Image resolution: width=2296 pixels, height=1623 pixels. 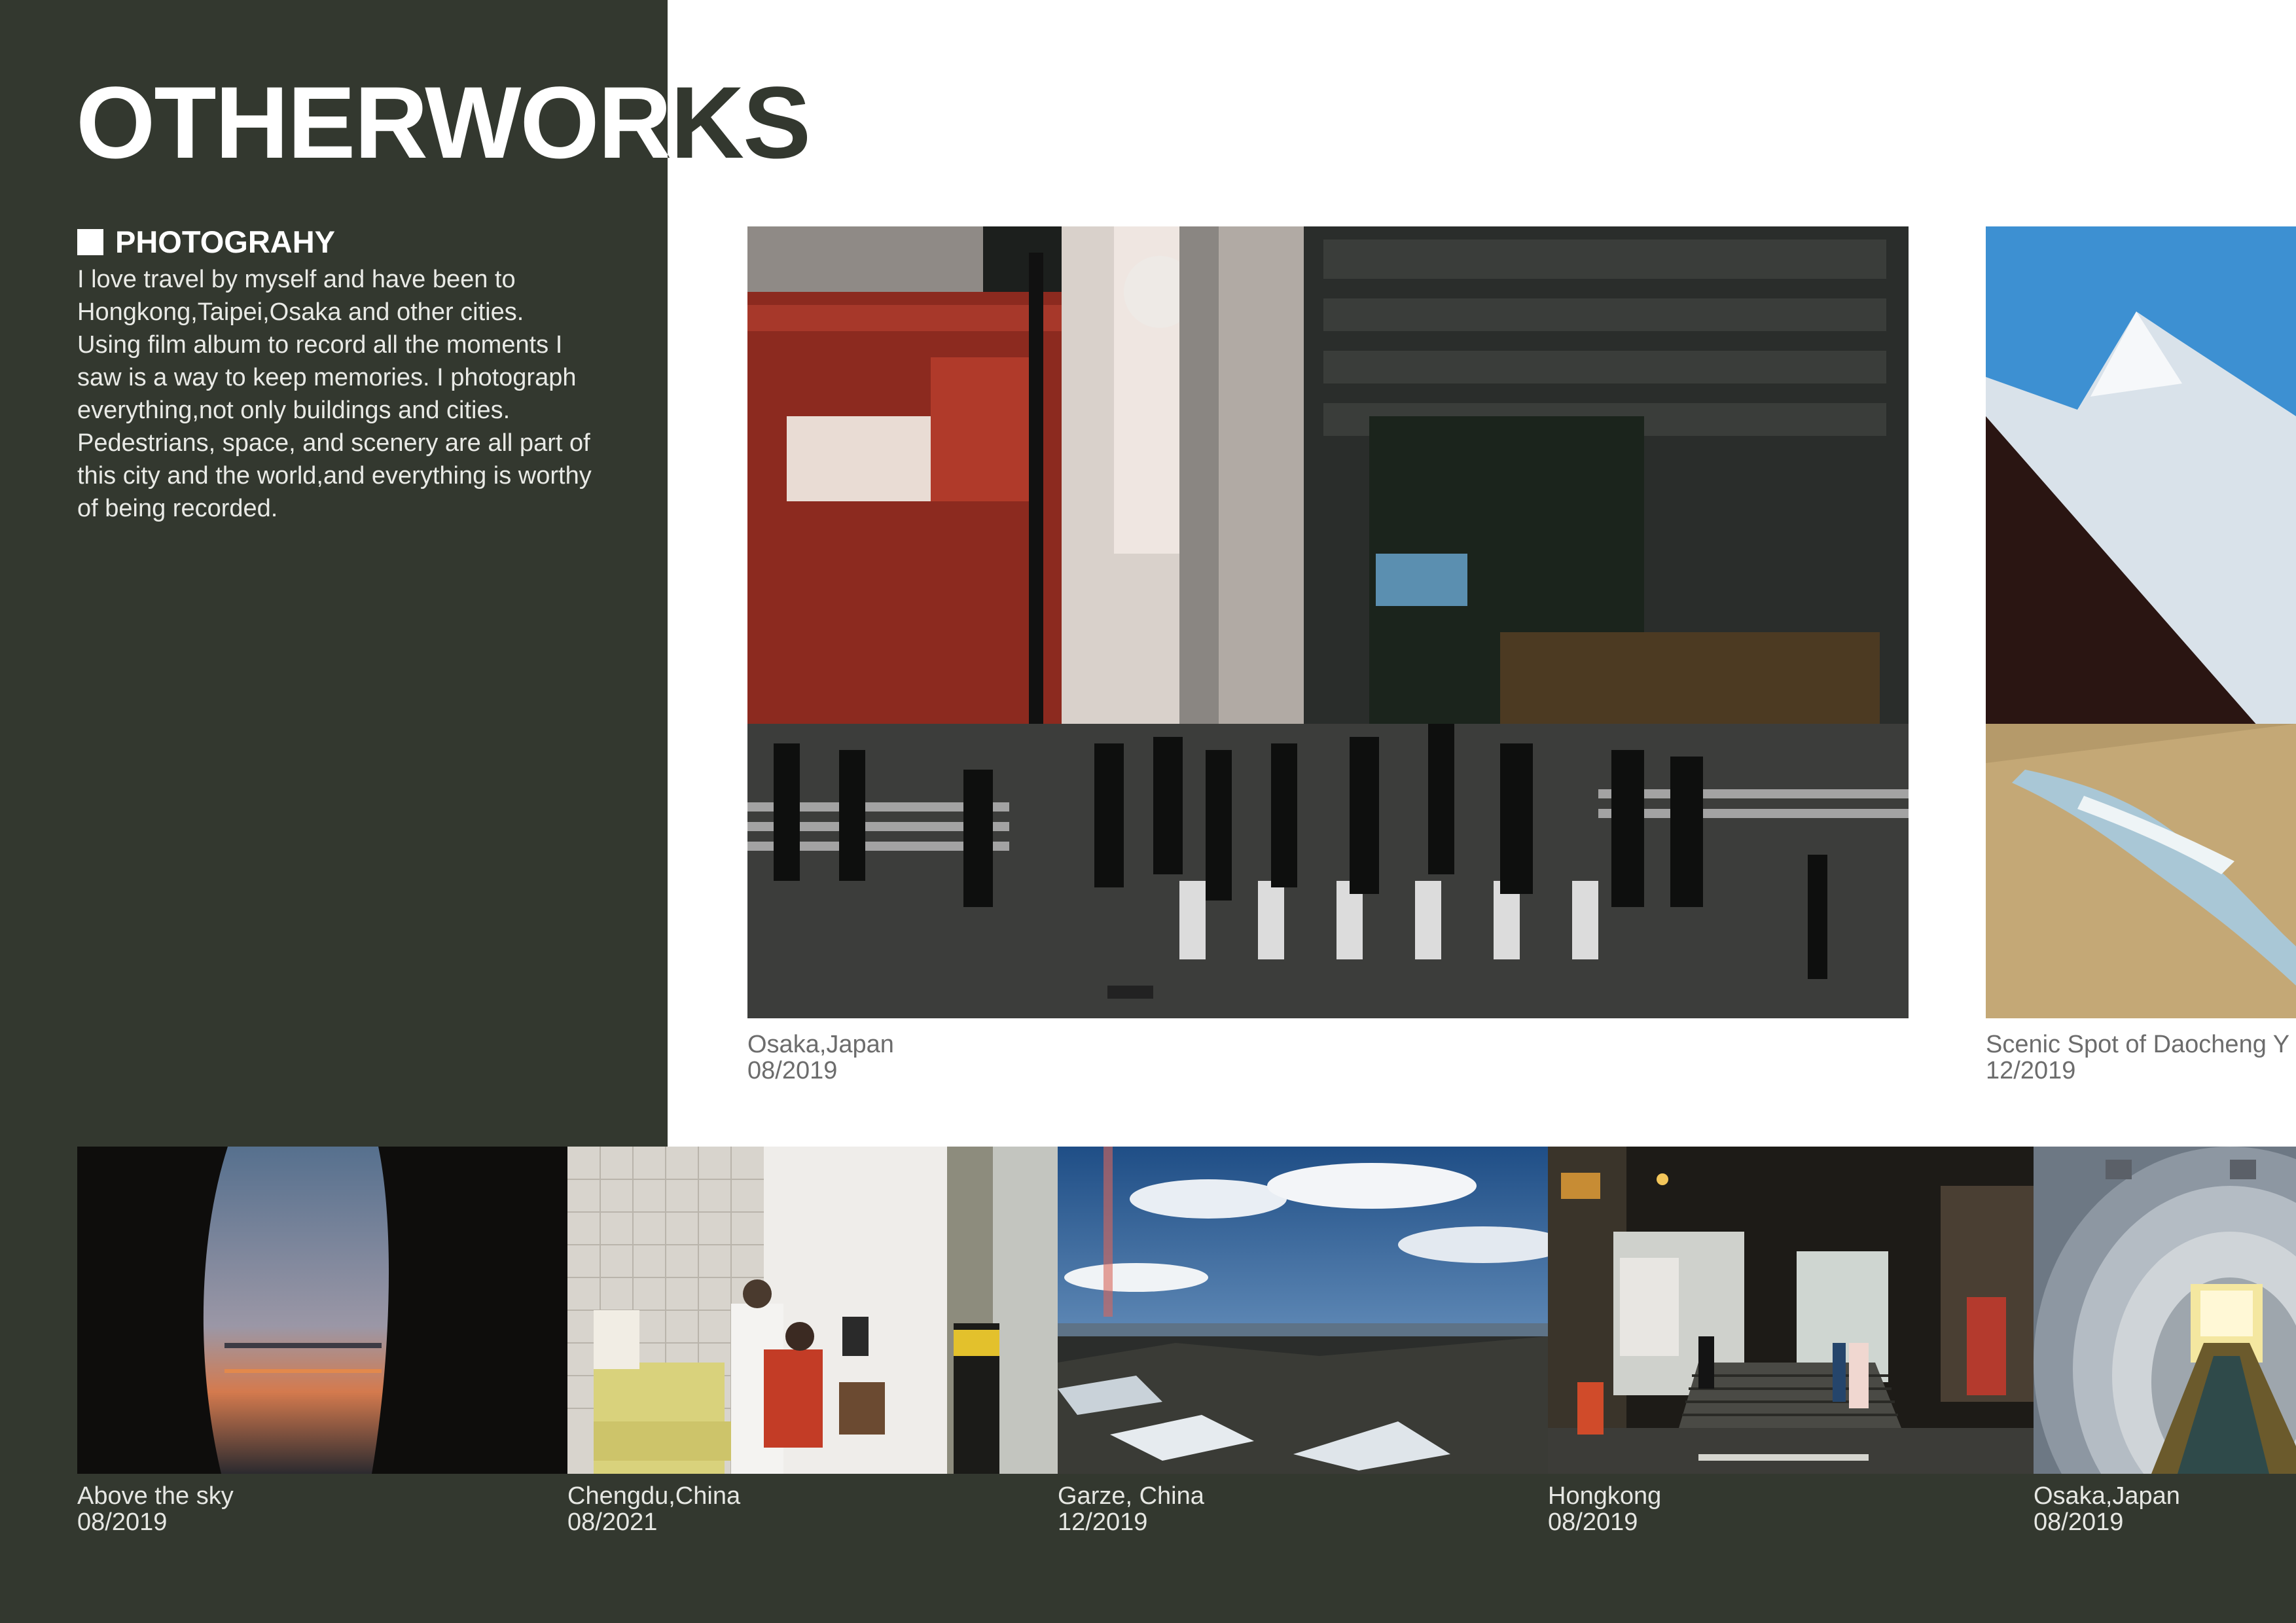 I want to click on gallery-caption-date: 08/2021, so click(x=612, y=1522).